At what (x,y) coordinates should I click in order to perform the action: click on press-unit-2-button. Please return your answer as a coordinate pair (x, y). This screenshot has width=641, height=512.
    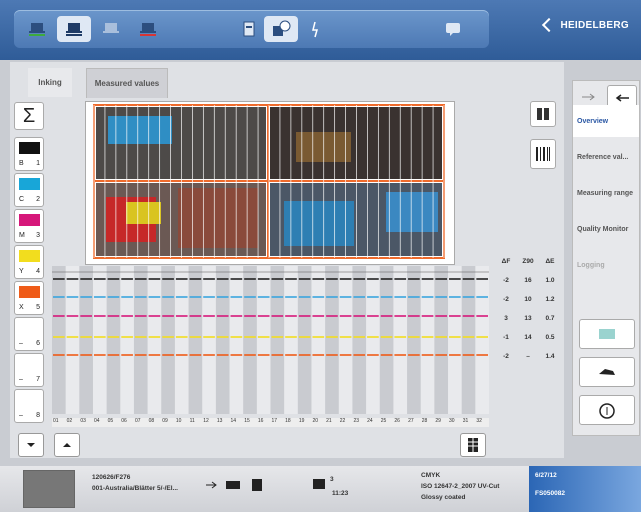
    Looking at the image, I should click on (74, 29).